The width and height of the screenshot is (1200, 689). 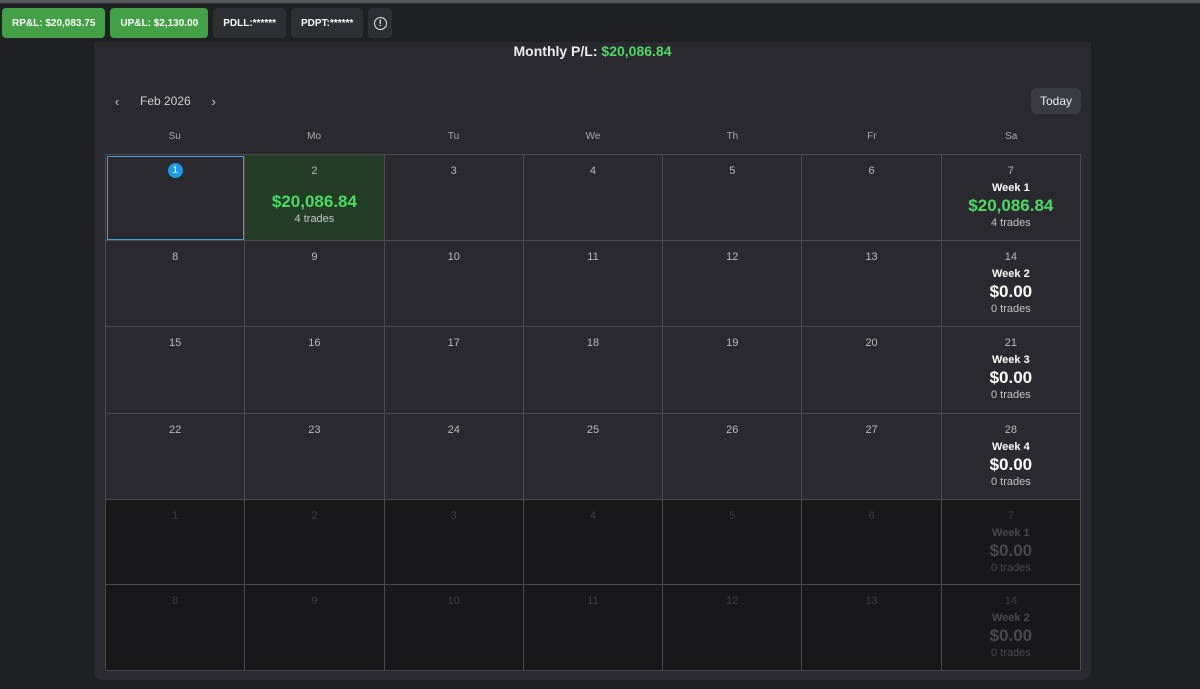 I want to click on week-label: Week 1, so click(x=1010, y=188).